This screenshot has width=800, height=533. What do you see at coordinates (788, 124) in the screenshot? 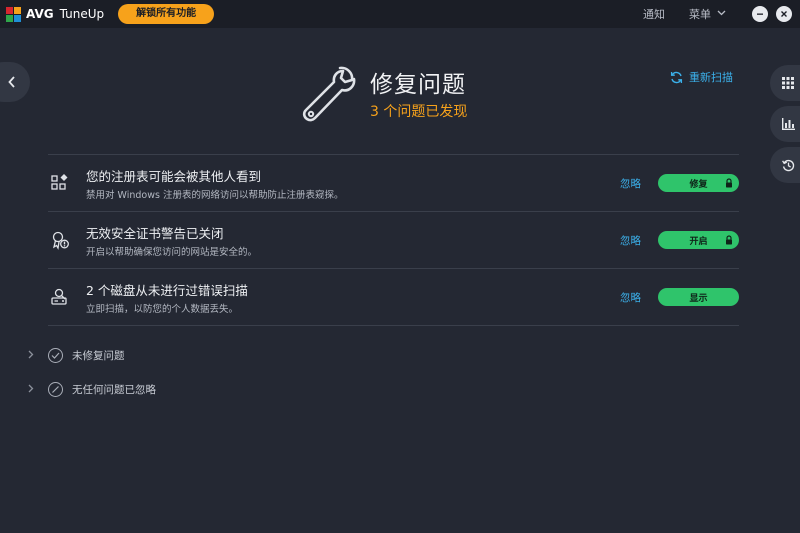
I see `bar-chart-icon` at bounding box center [788, 124].